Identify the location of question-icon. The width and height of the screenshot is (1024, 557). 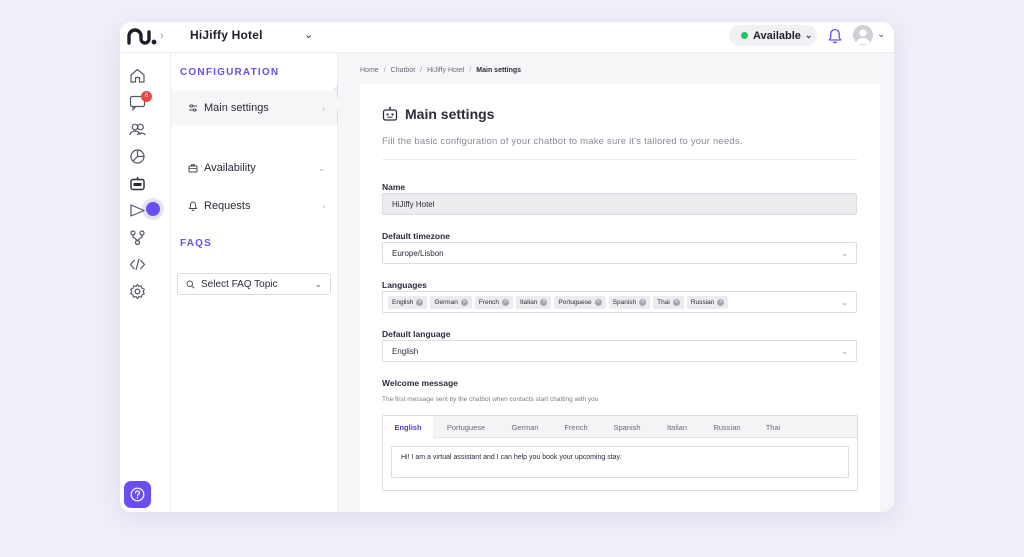
(137, 494).